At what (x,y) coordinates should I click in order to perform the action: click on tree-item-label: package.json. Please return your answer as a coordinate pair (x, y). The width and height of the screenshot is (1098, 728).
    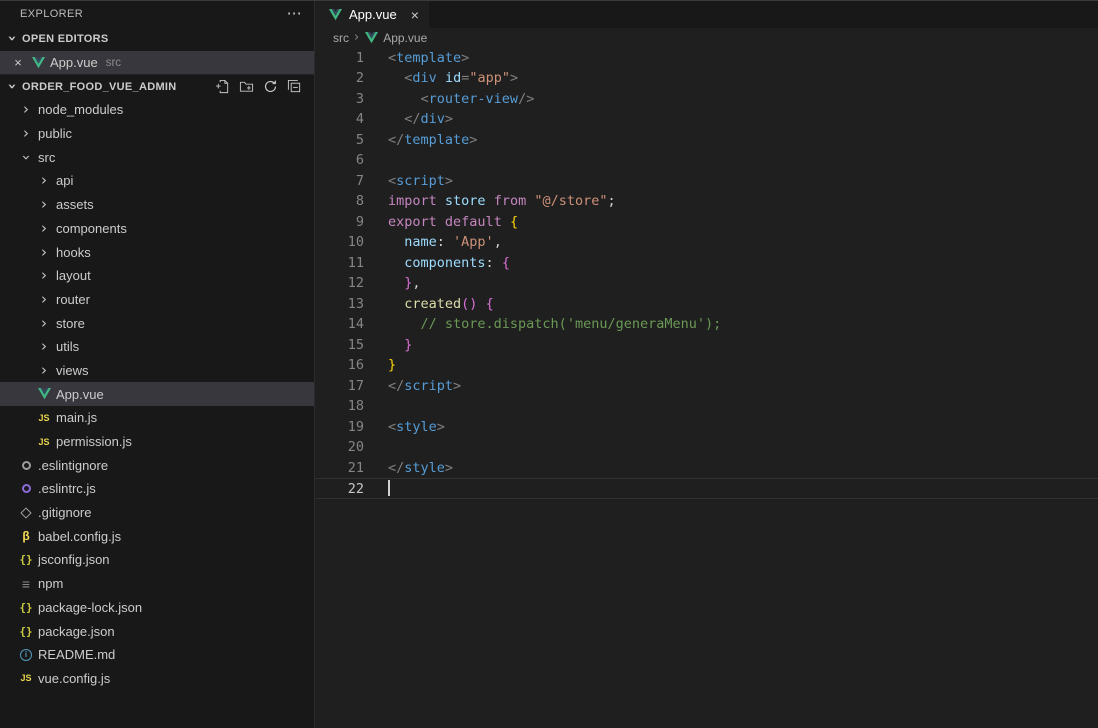
    Looking at the image, I should click on (76, 631).